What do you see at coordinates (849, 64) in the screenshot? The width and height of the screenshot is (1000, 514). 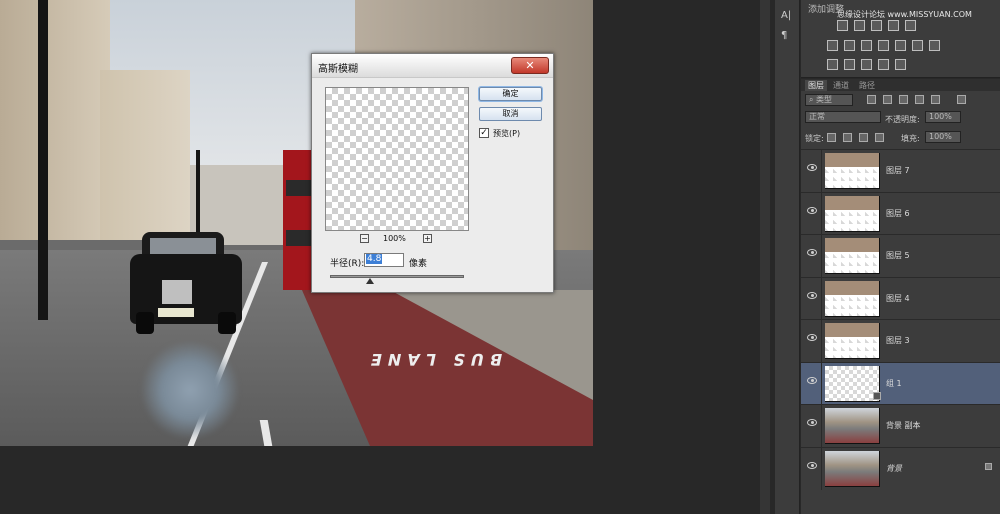 I see `posterize-icon` at bounding box center [849, 64].